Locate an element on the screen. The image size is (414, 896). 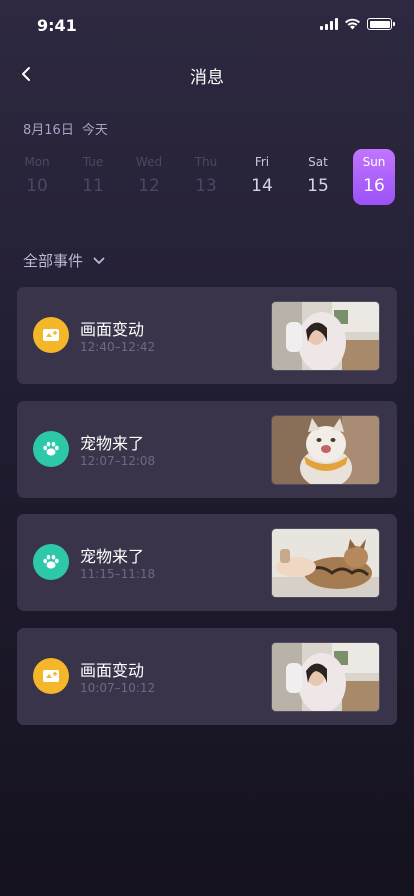
day-number: 10 is located at coordinates (37, 186).